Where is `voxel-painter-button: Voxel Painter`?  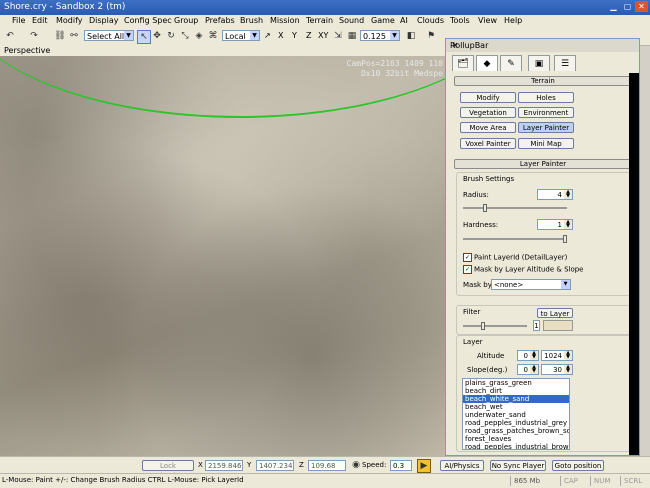
voxel-painter-button: Voxel Painter is located at coordinates (488, 143).